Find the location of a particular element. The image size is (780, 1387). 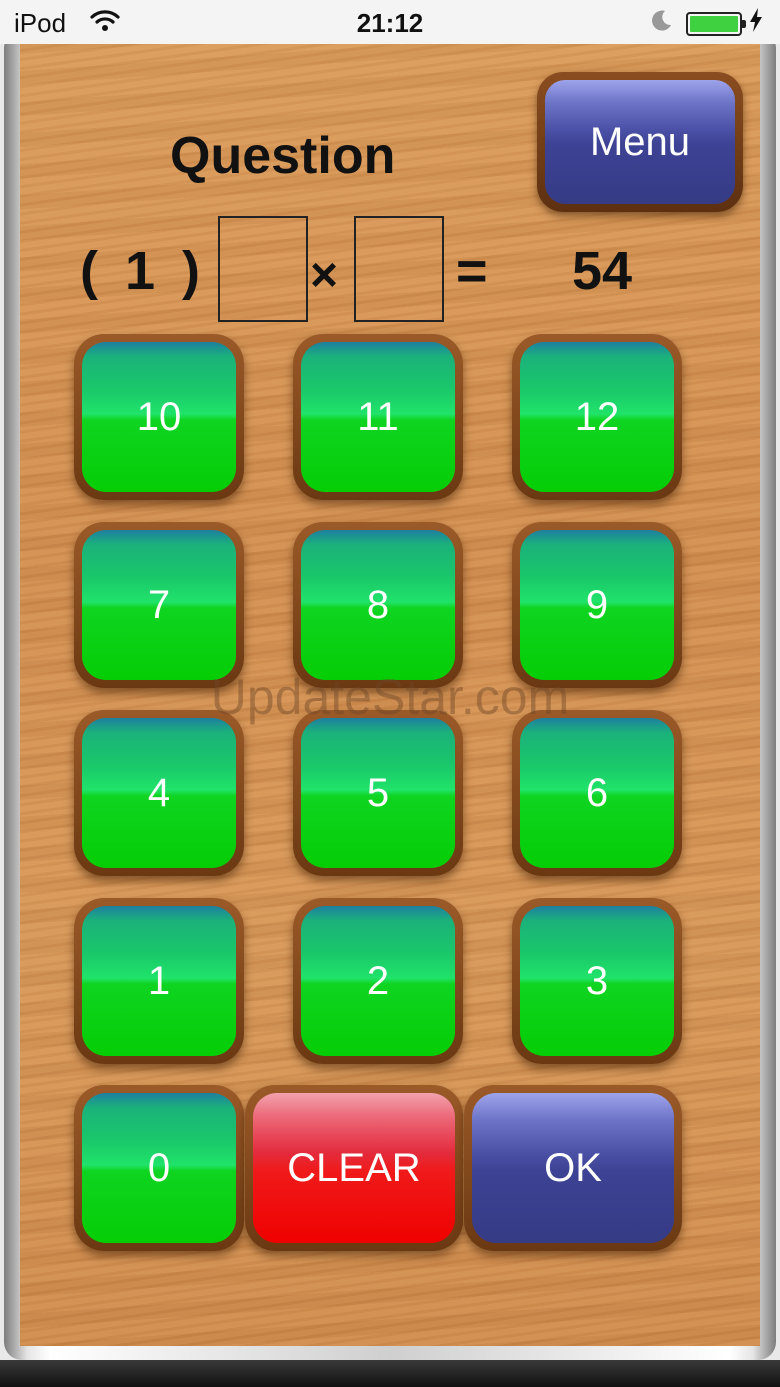

key-frame: 3 is located at coordinates (597, 981).